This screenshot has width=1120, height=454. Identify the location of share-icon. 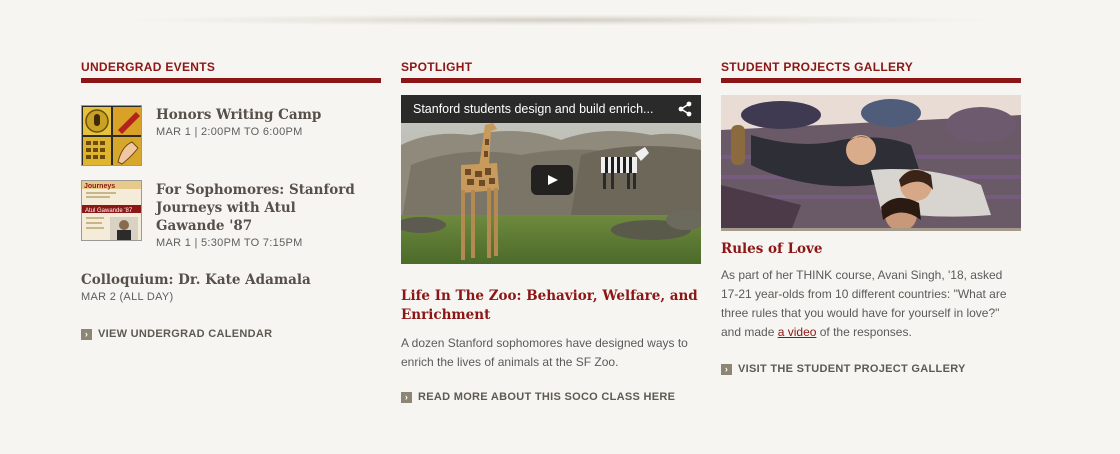
(685, 109).